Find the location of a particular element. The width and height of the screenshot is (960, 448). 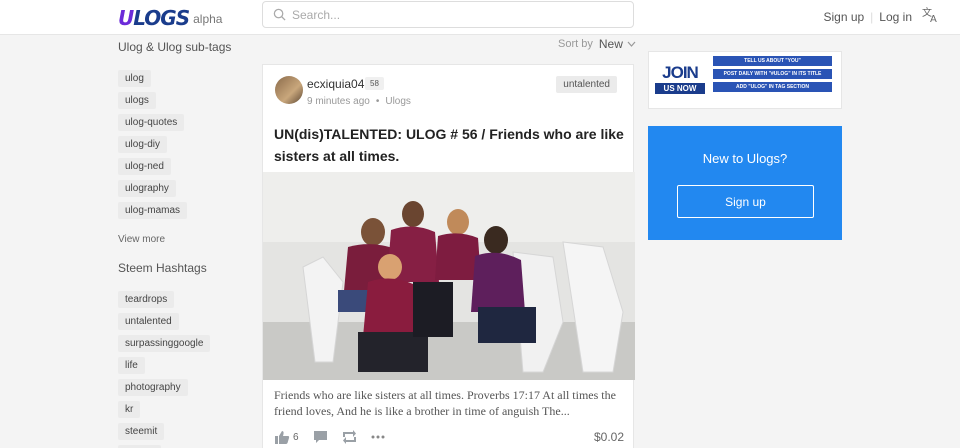

comment-button is located at coordinates (320, 437).